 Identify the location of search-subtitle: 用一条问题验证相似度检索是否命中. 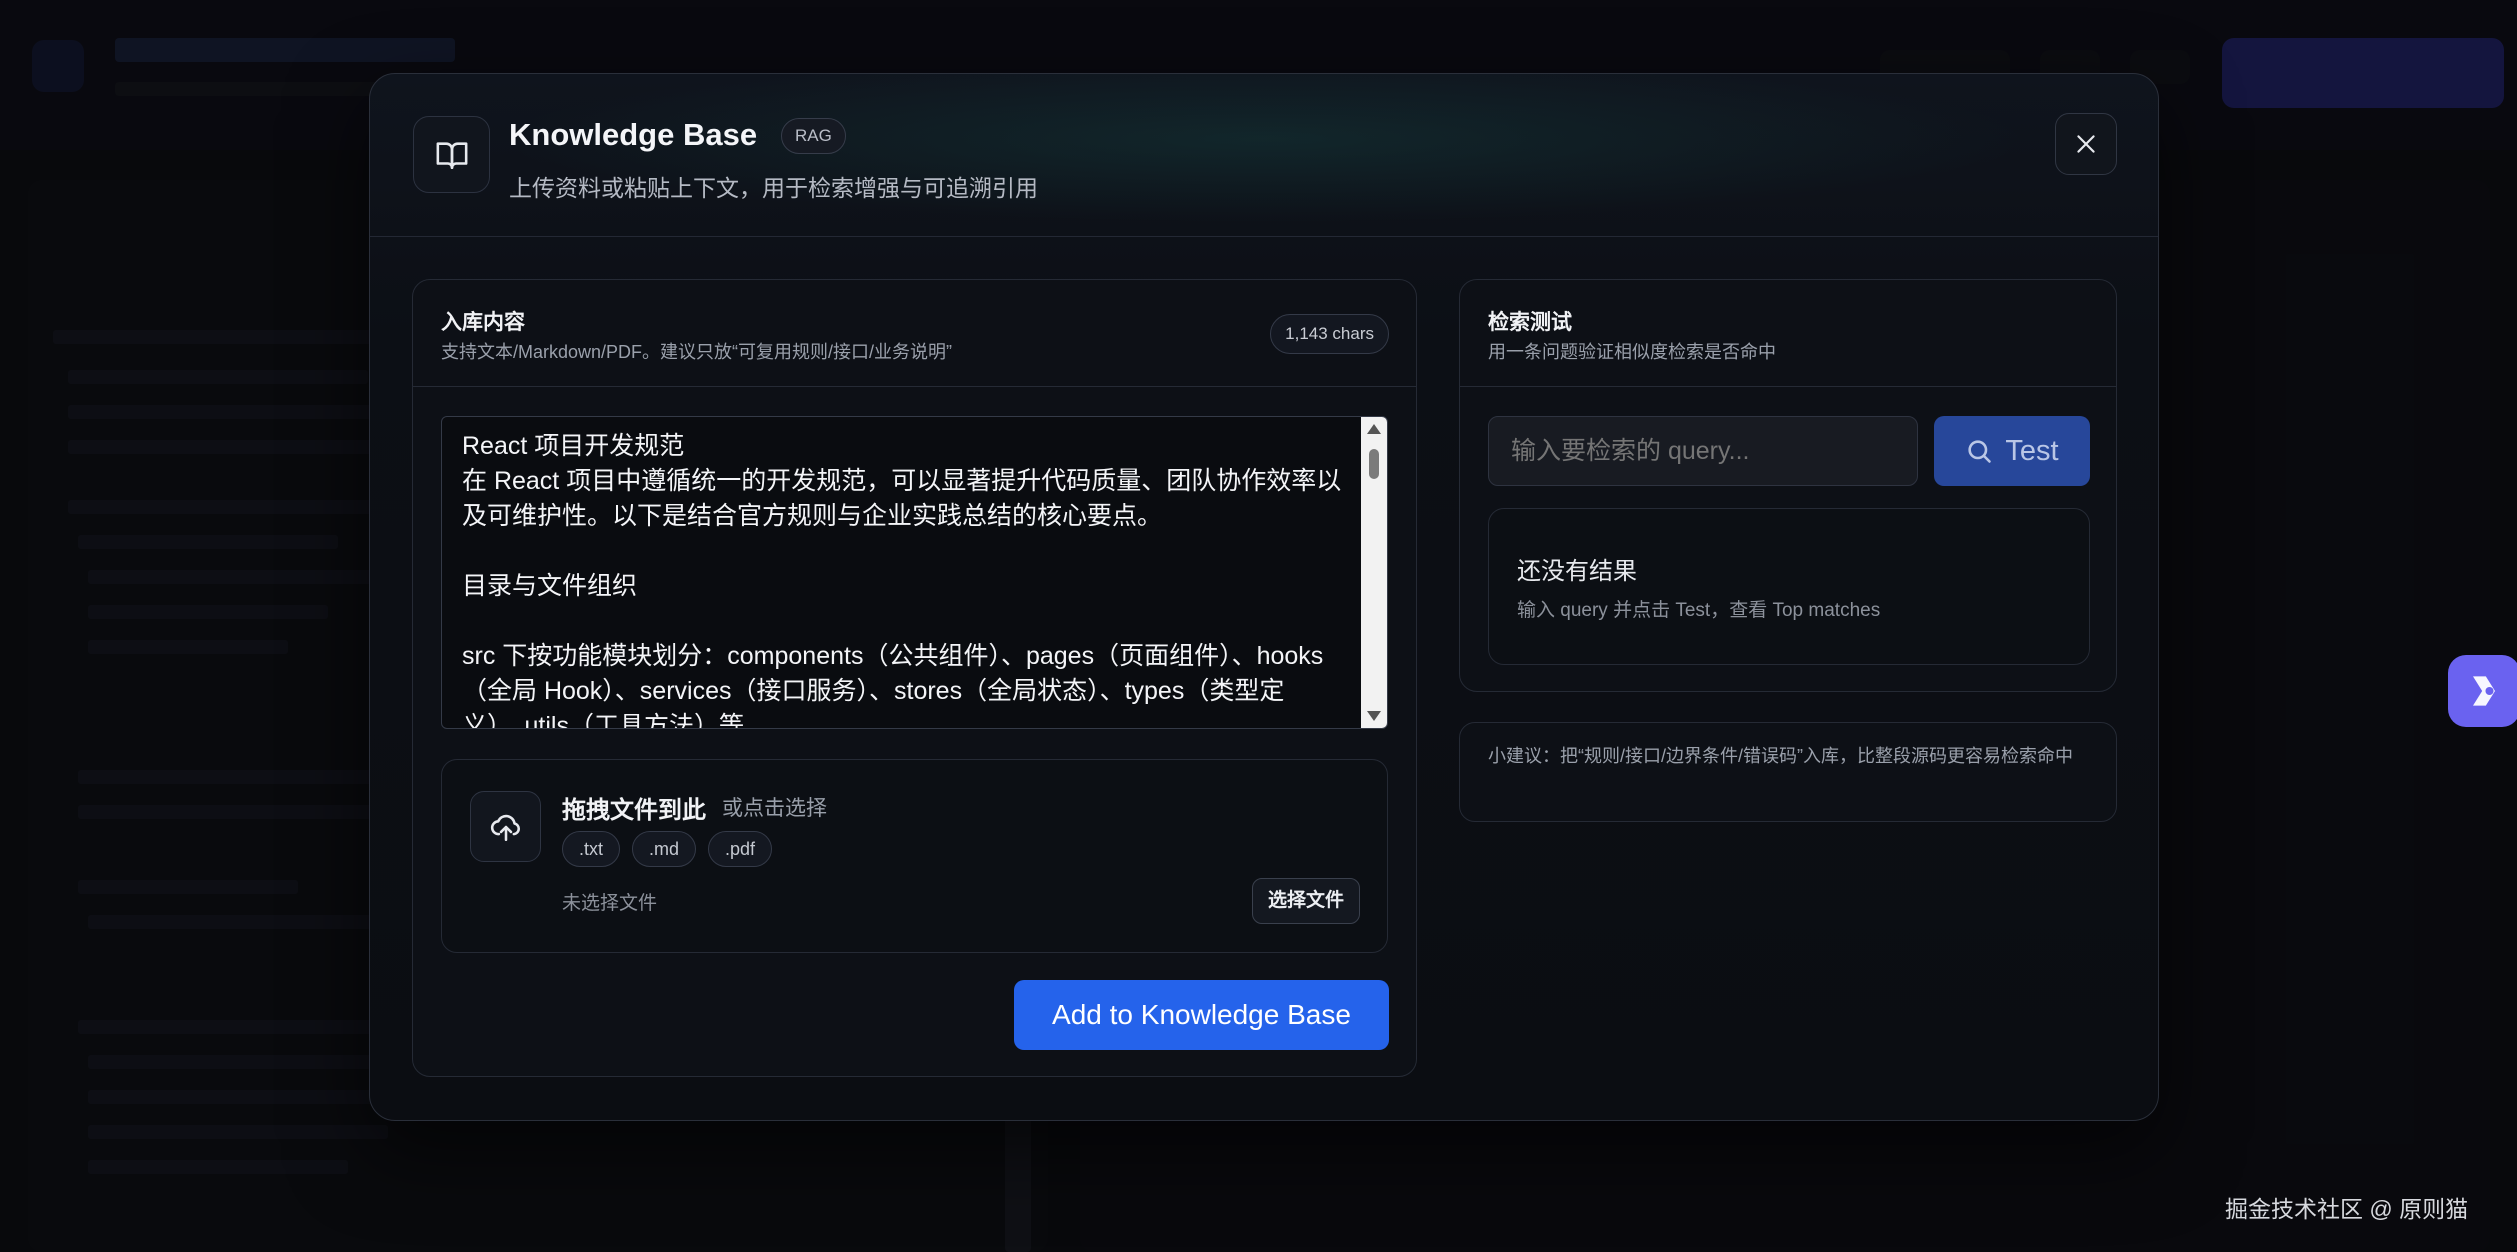
(1632, 352).